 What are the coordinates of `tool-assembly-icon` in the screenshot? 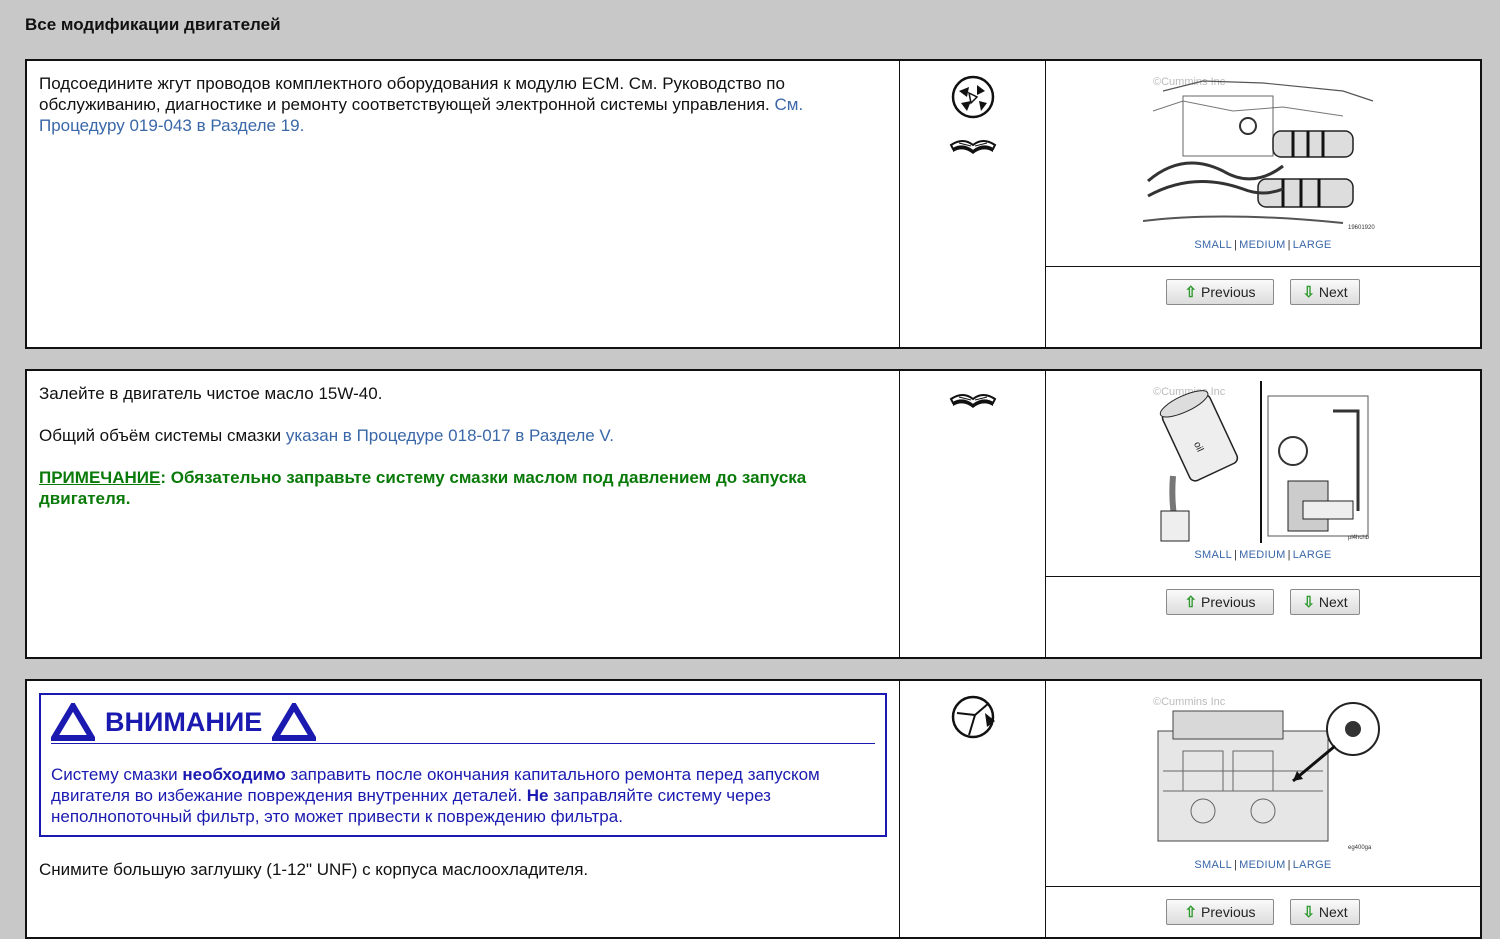 It's located at (972, 97).